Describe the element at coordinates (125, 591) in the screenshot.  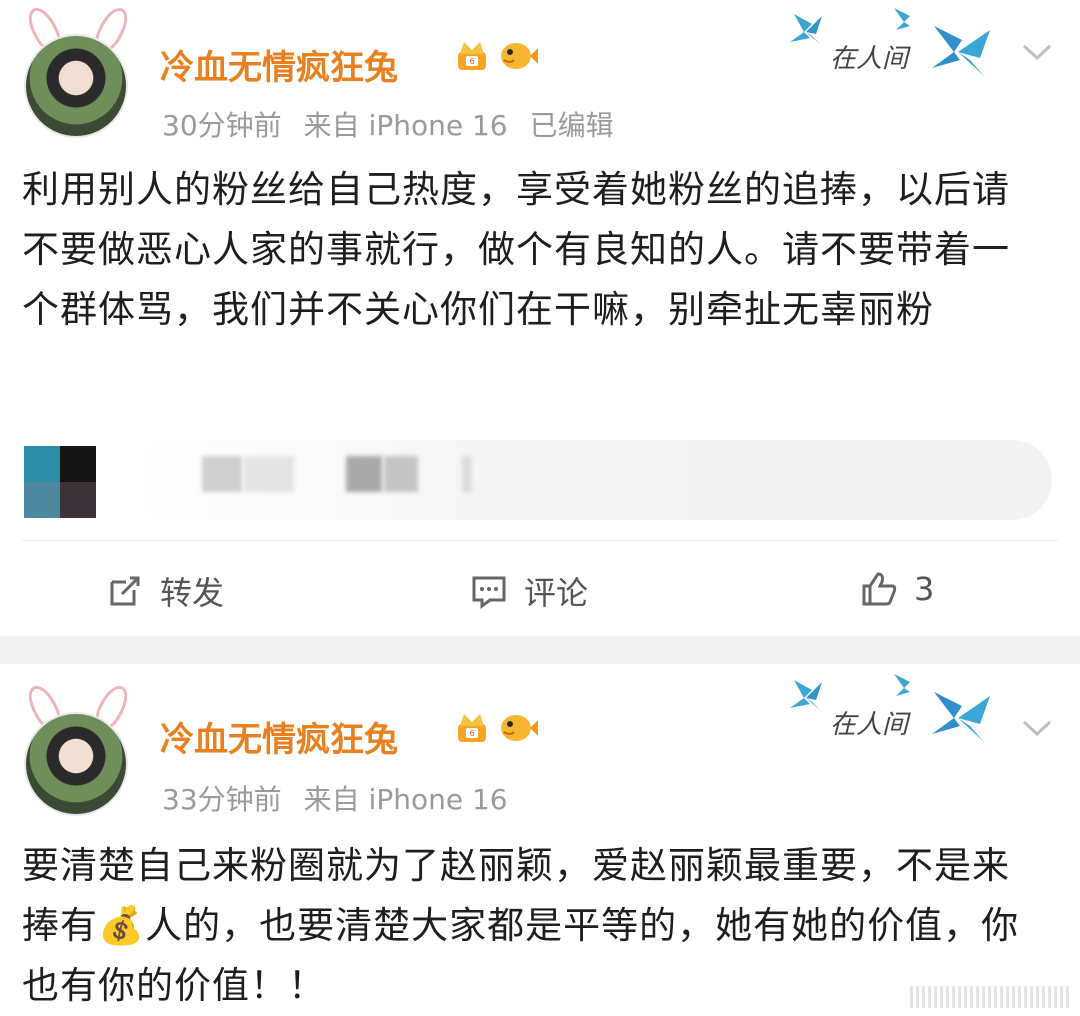
I see `repost-icon` at that location.